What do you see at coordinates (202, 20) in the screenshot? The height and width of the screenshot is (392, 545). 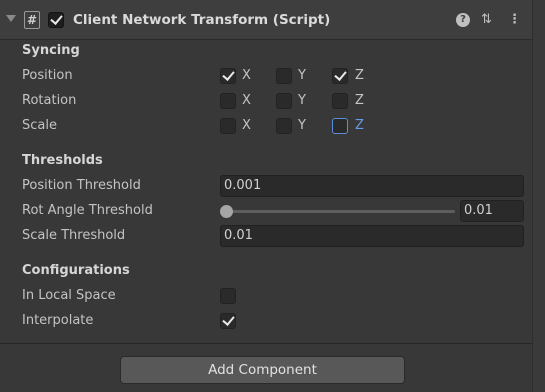 I see `component-title: Client Network Transform (Script)` at bounding box center [202, 20].